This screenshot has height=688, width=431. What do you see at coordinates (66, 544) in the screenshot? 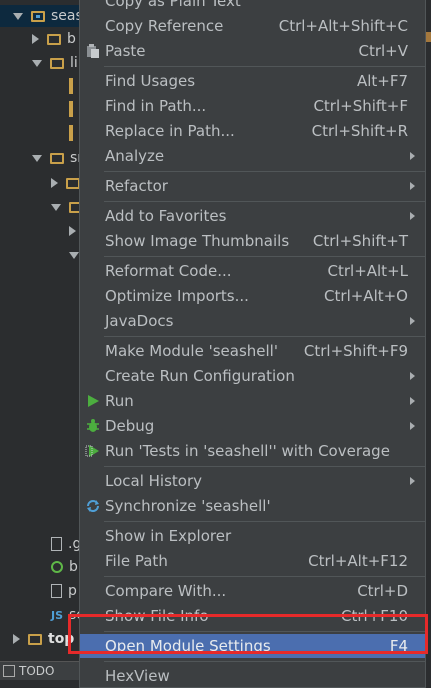
I see `tree-node: .g` at bounding box center [66, 544].